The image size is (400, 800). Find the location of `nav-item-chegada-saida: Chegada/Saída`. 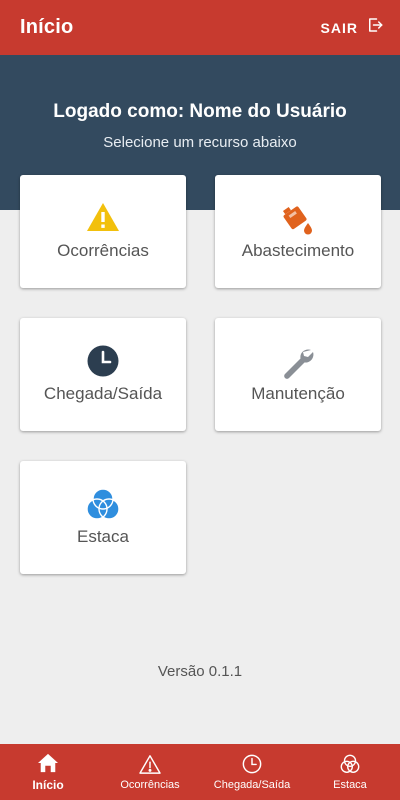

nav-item-chegada-saida: Chegada/Saída is located at coordinates (252, 772).